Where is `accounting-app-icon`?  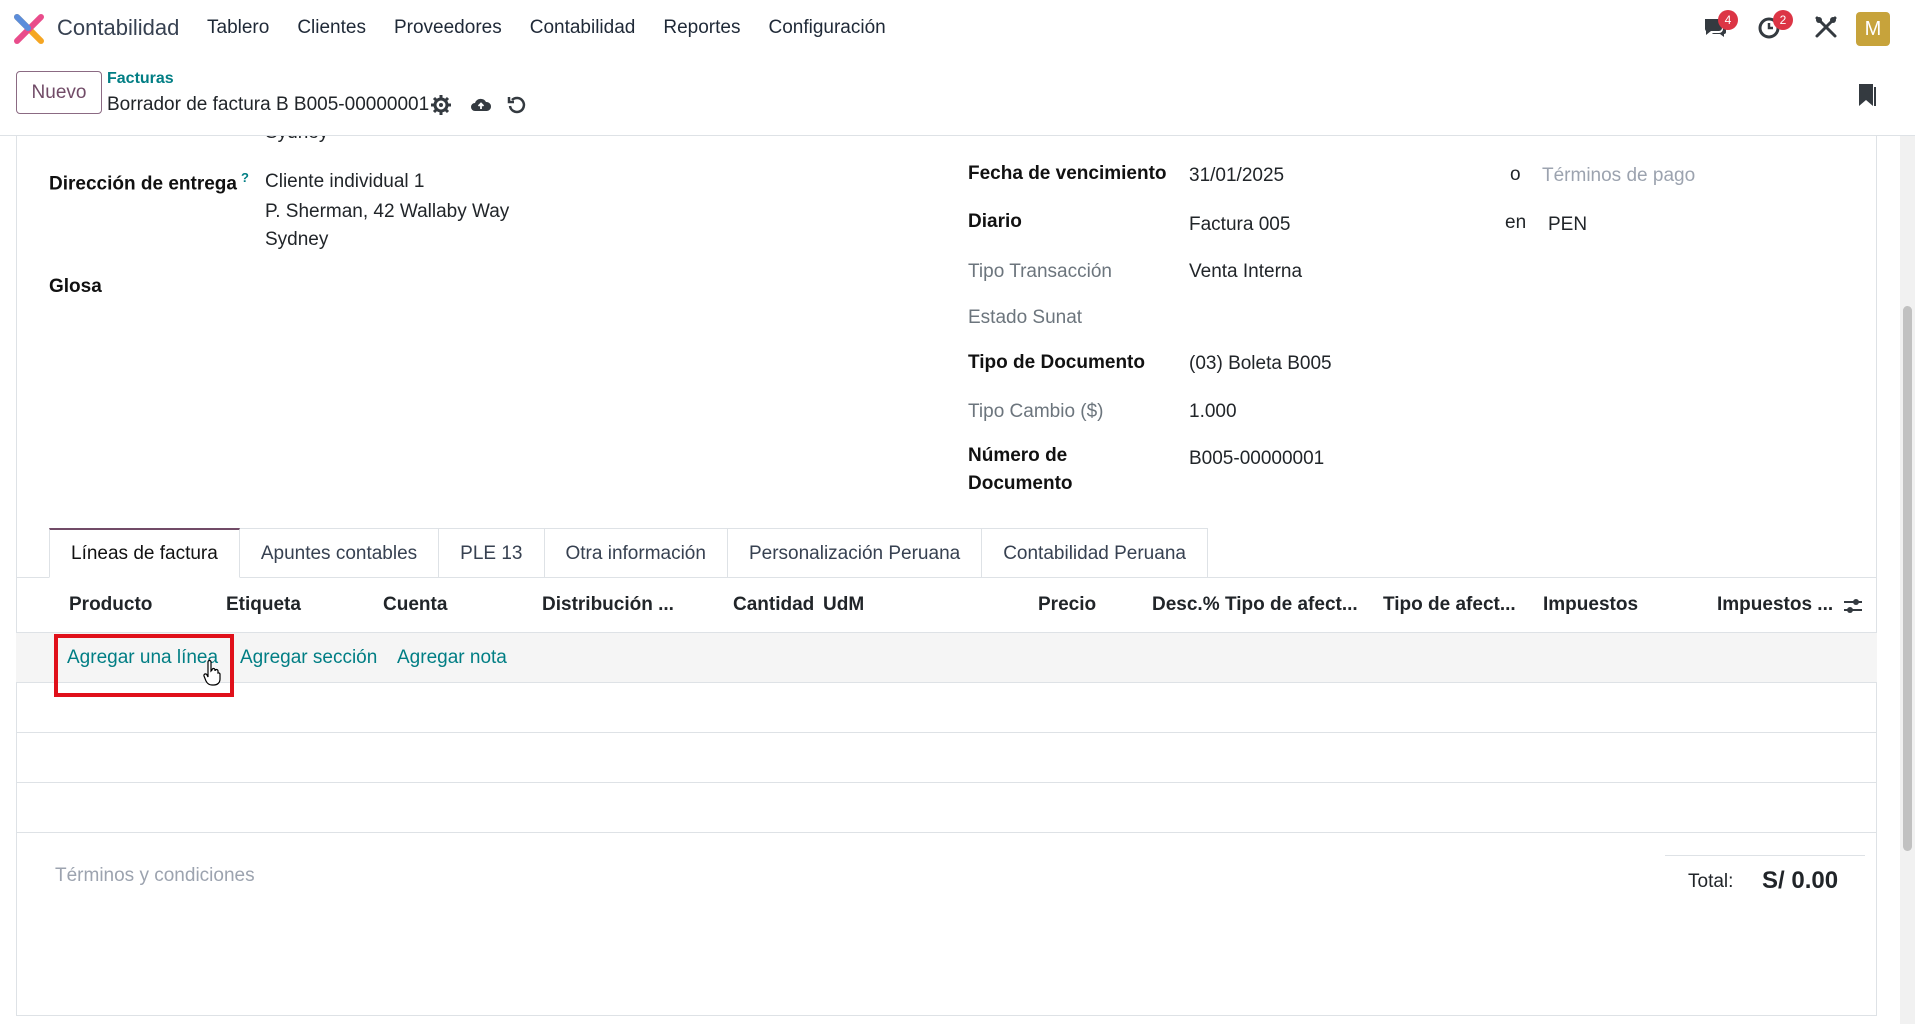
accounting-app-icon is located at coordinates (29, 29).